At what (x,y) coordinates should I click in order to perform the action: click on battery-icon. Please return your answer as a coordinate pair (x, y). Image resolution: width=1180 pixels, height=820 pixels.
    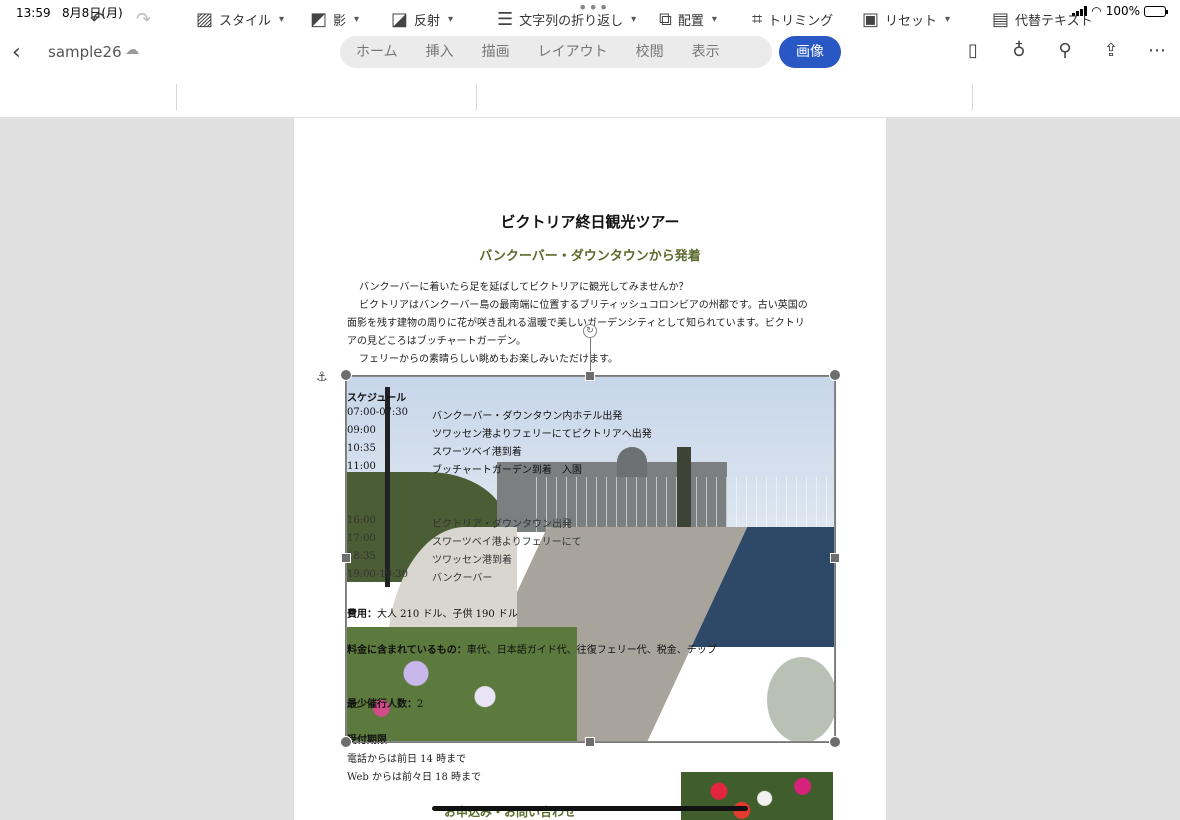
    Looking at the image, I should click on (1156, 11).